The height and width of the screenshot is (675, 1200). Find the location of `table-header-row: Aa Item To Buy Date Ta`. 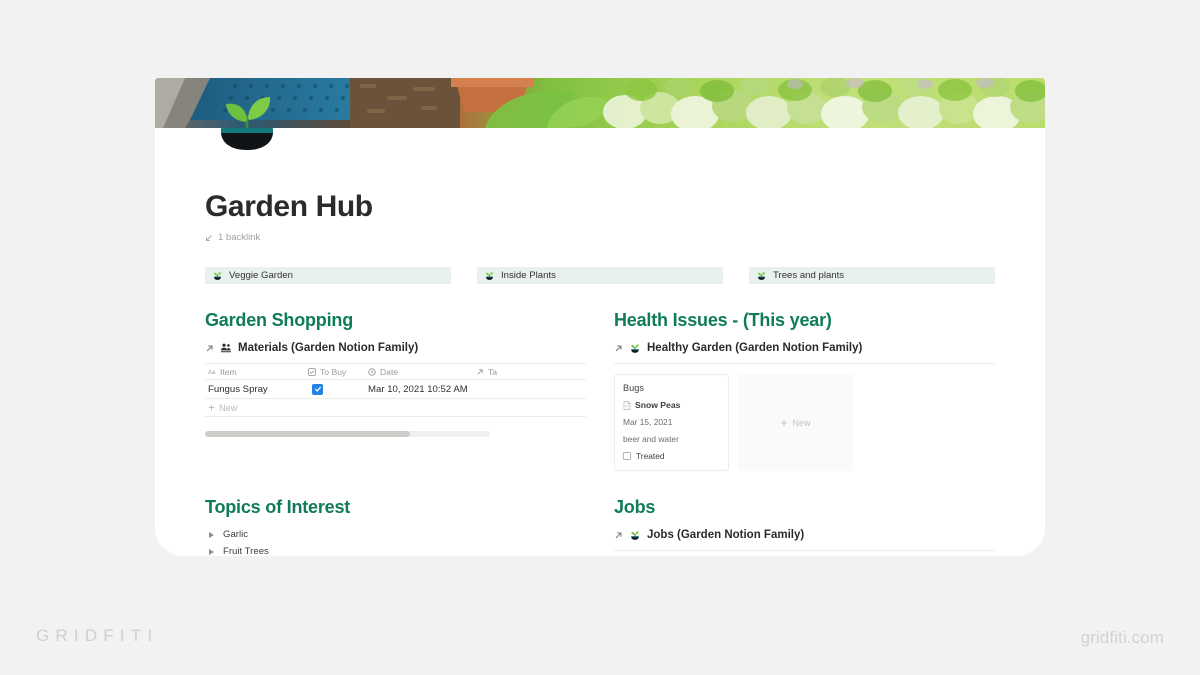

table-header-row: Aa Item To Buy Date Ta is located at coordinates (395, 371).